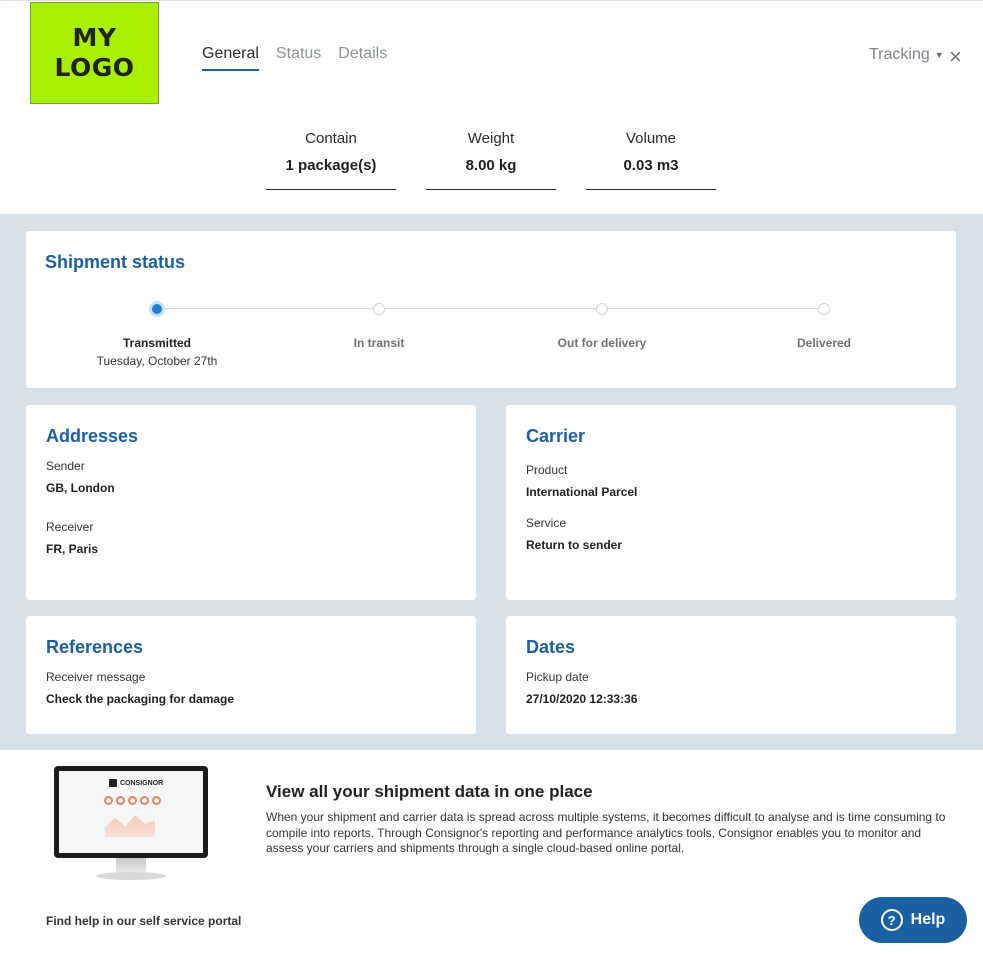 This screenshot has height=954, width=983. I want to click on question-icon: ?, so click(891, 920).